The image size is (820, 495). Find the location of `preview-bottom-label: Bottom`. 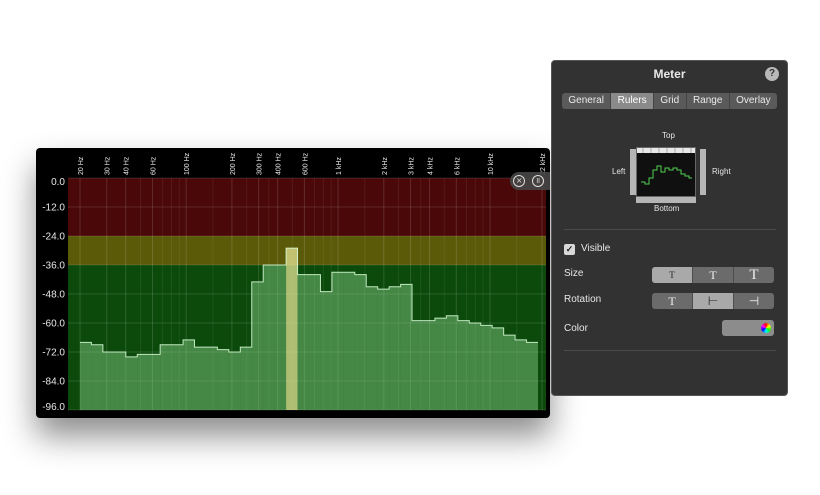

preview-bottom-label: Bottom is located at coordinates (667, 208).